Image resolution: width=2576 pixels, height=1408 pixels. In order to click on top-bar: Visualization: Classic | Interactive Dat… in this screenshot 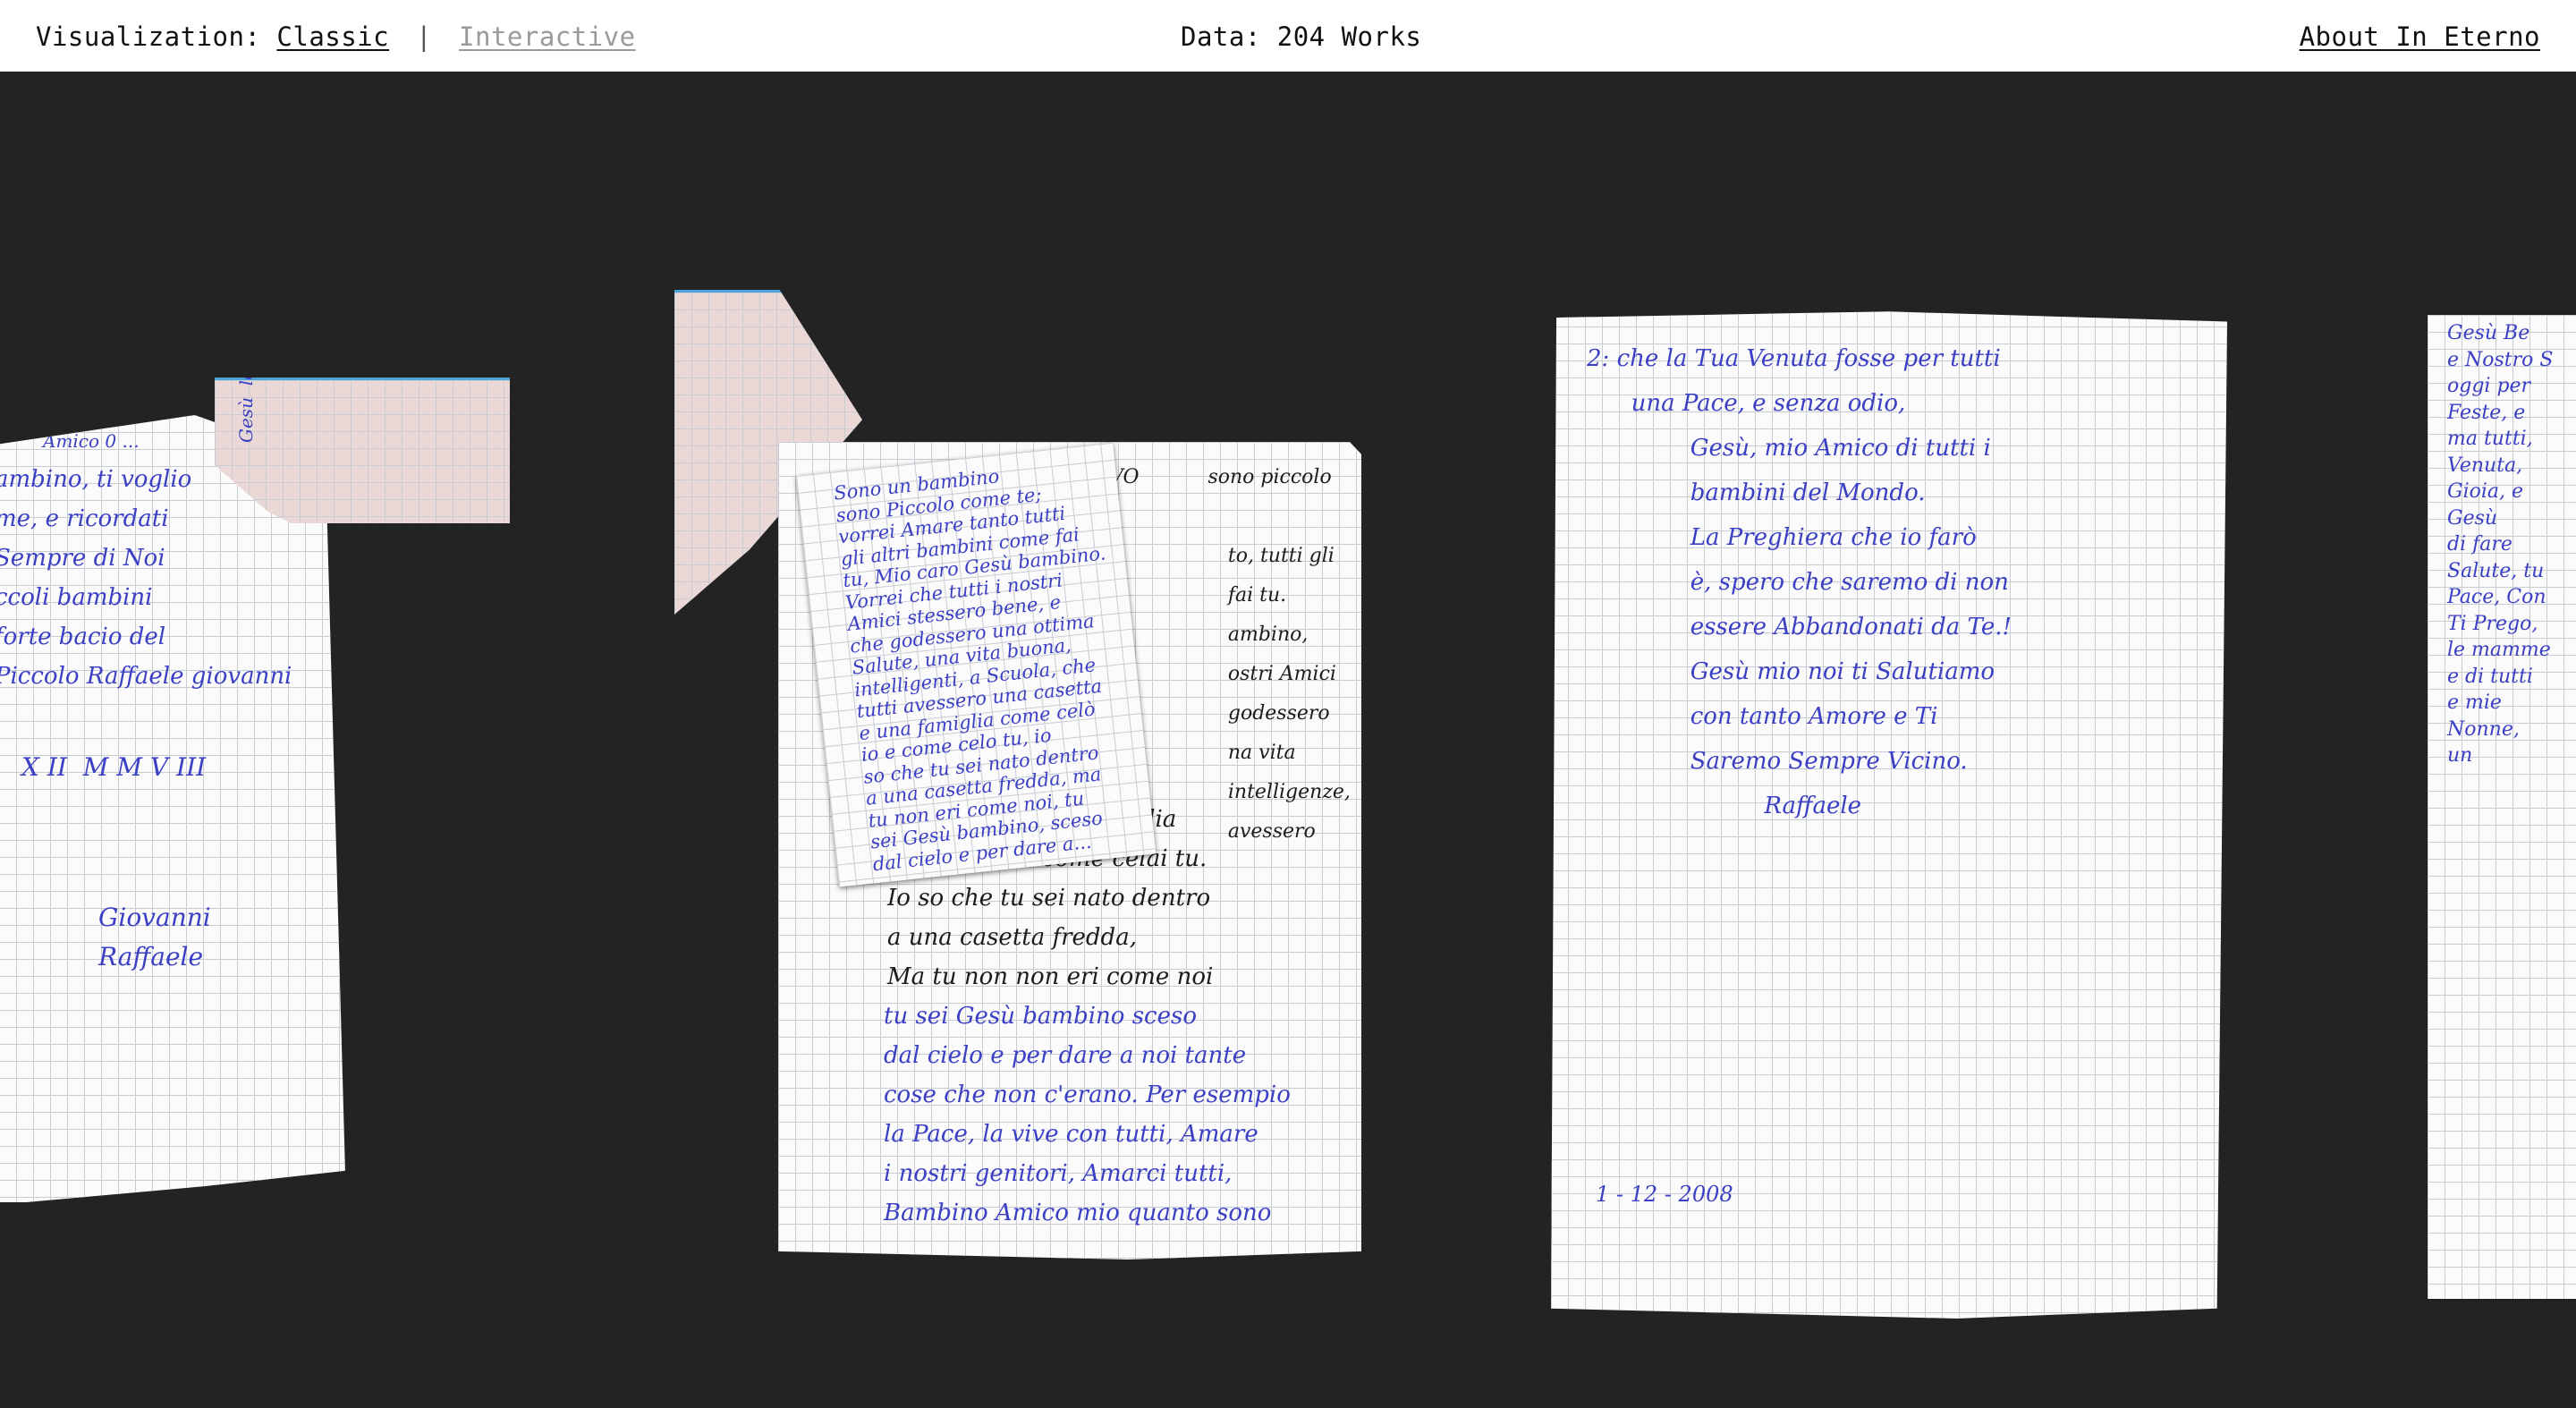, I will do `click(1288, 36)`.